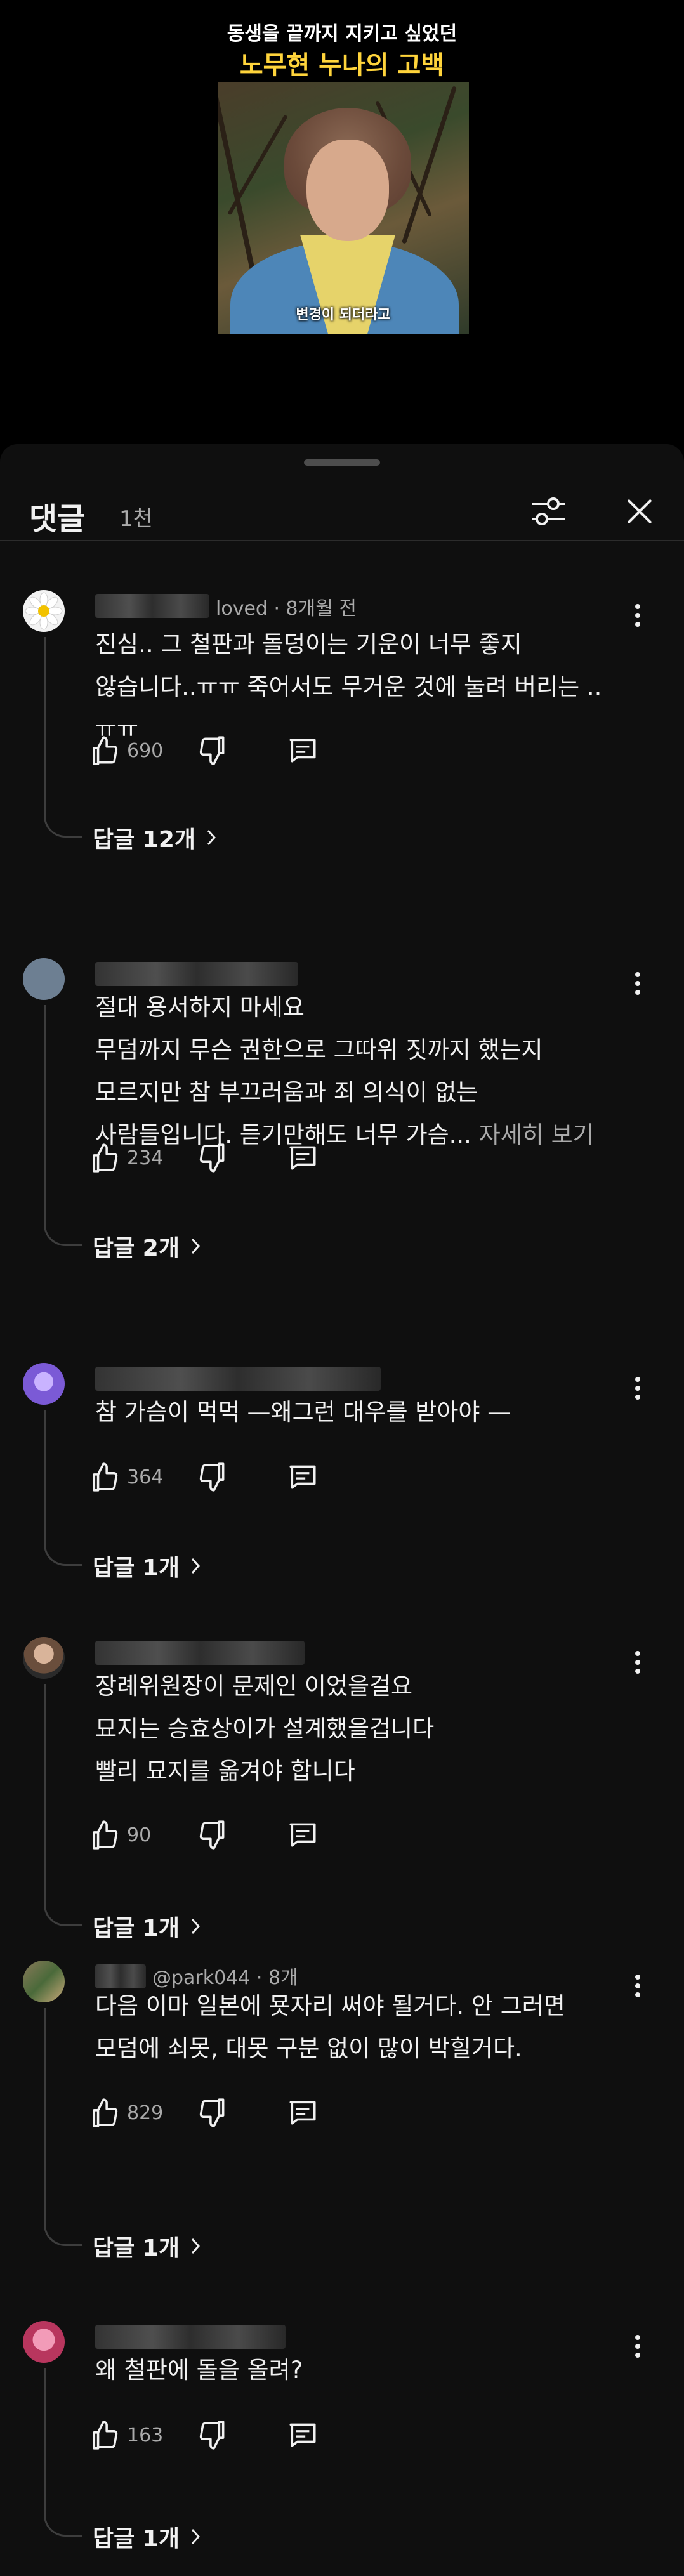 The image size is (684, 2576). Describe the element at coordinates (342, 34) in the screenshot. I see `video-caption-top: 동생을 끝까지 지키고 싶었던` at that location.